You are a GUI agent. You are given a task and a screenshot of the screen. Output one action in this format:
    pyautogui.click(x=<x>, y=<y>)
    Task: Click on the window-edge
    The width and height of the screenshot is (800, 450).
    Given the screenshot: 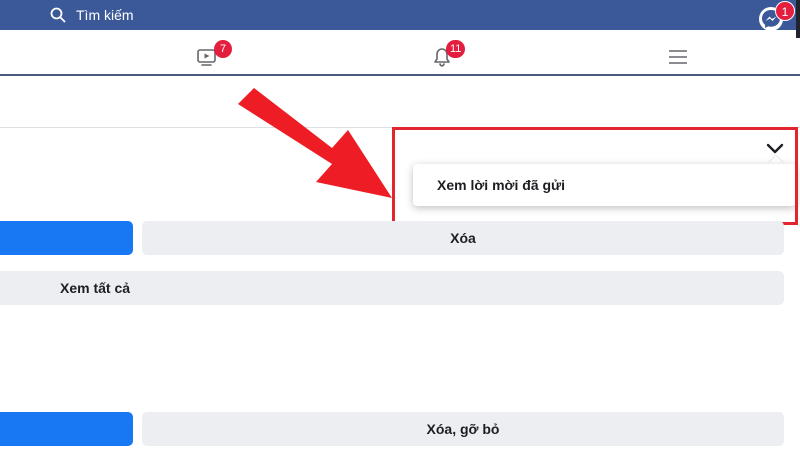 What is the action you would take?
    pyautogui.click(x=798, y=19)
    